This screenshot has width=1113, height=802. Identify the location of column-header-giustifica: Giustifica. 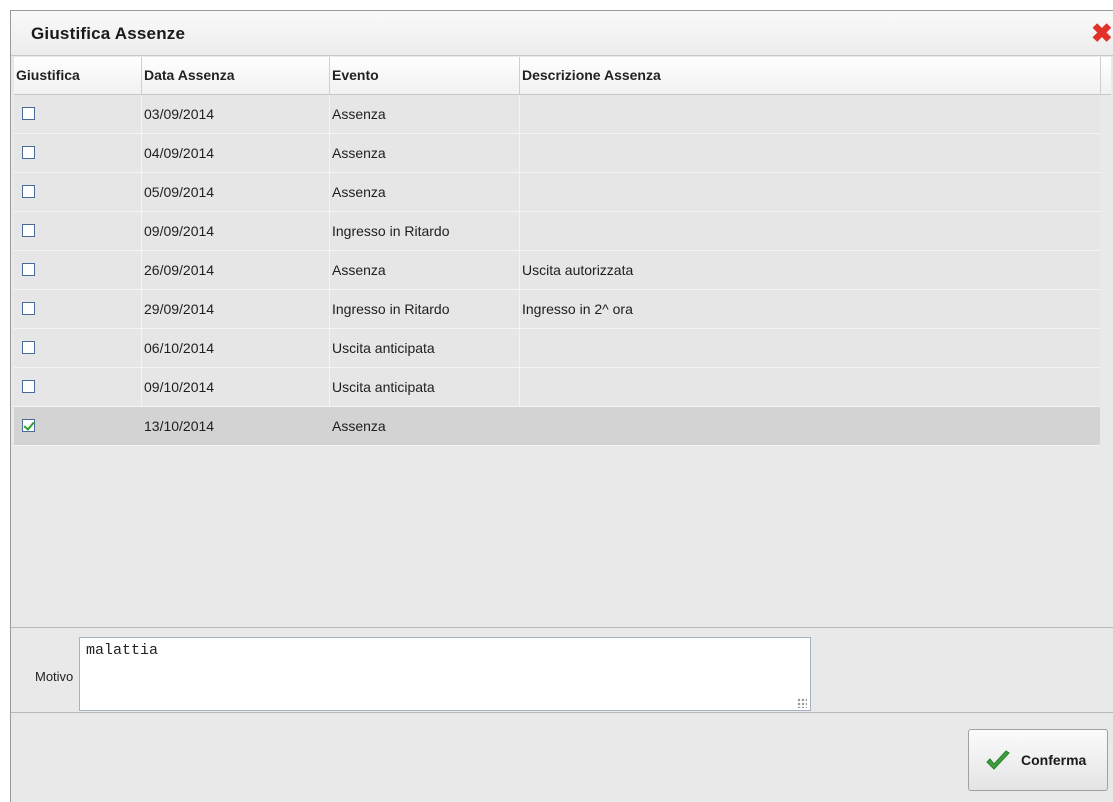
(78, 75).